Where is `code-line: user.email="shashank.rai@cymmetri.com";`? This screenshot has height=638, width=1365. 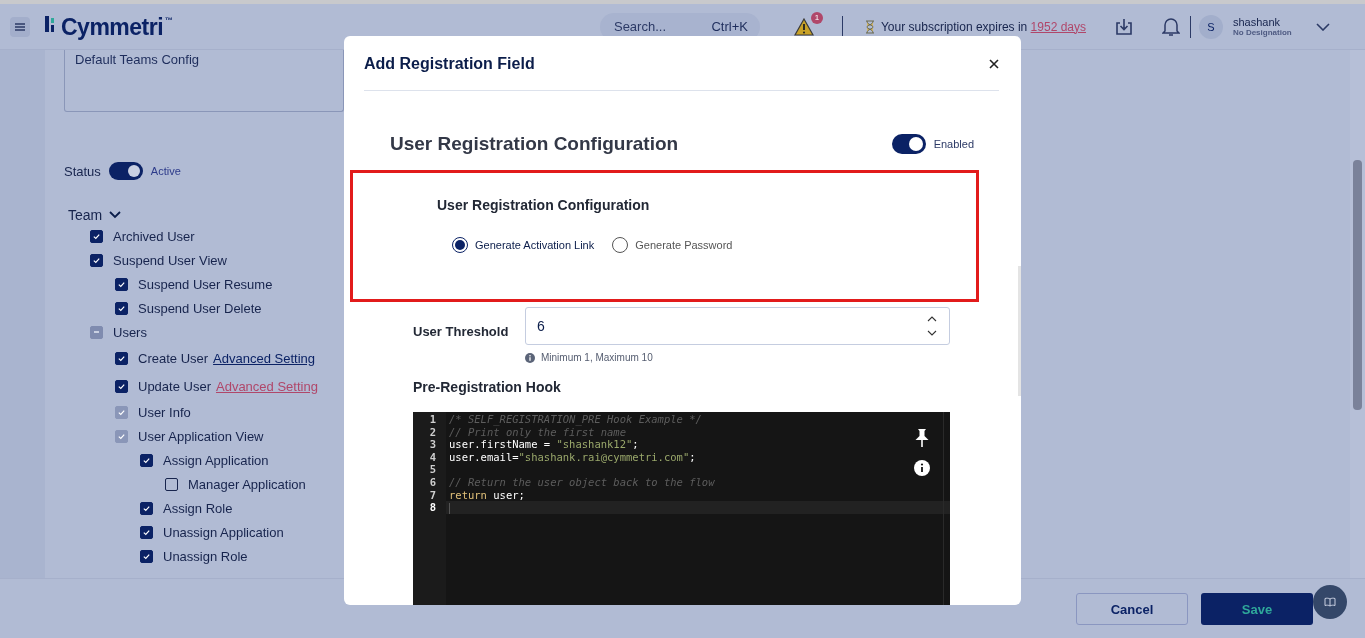
code-line: user.email="shashank.rai@cymmetri.com"; is located at coordinates (572, 457).